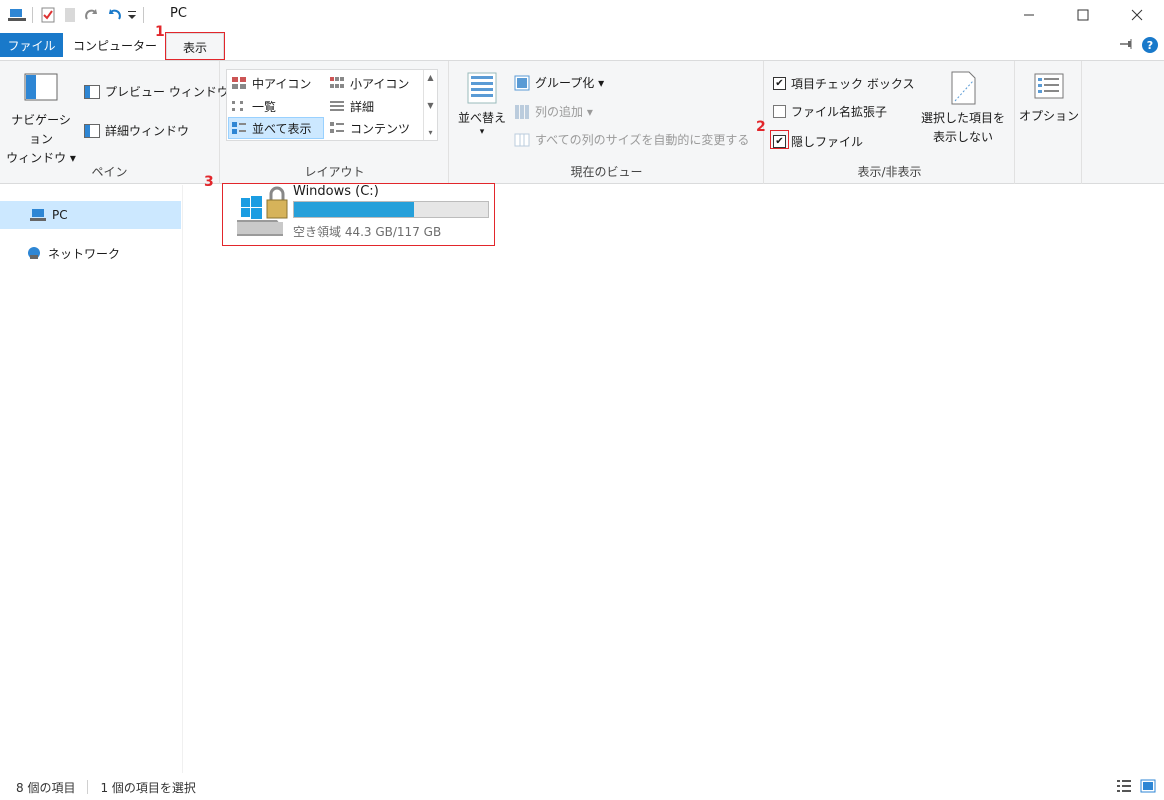  What do you see at coordinates (582, 787) in the screenshot?
I see `status-bar: 8 個の項目 1 個の項目を選択` at bounding box center [582, 787].